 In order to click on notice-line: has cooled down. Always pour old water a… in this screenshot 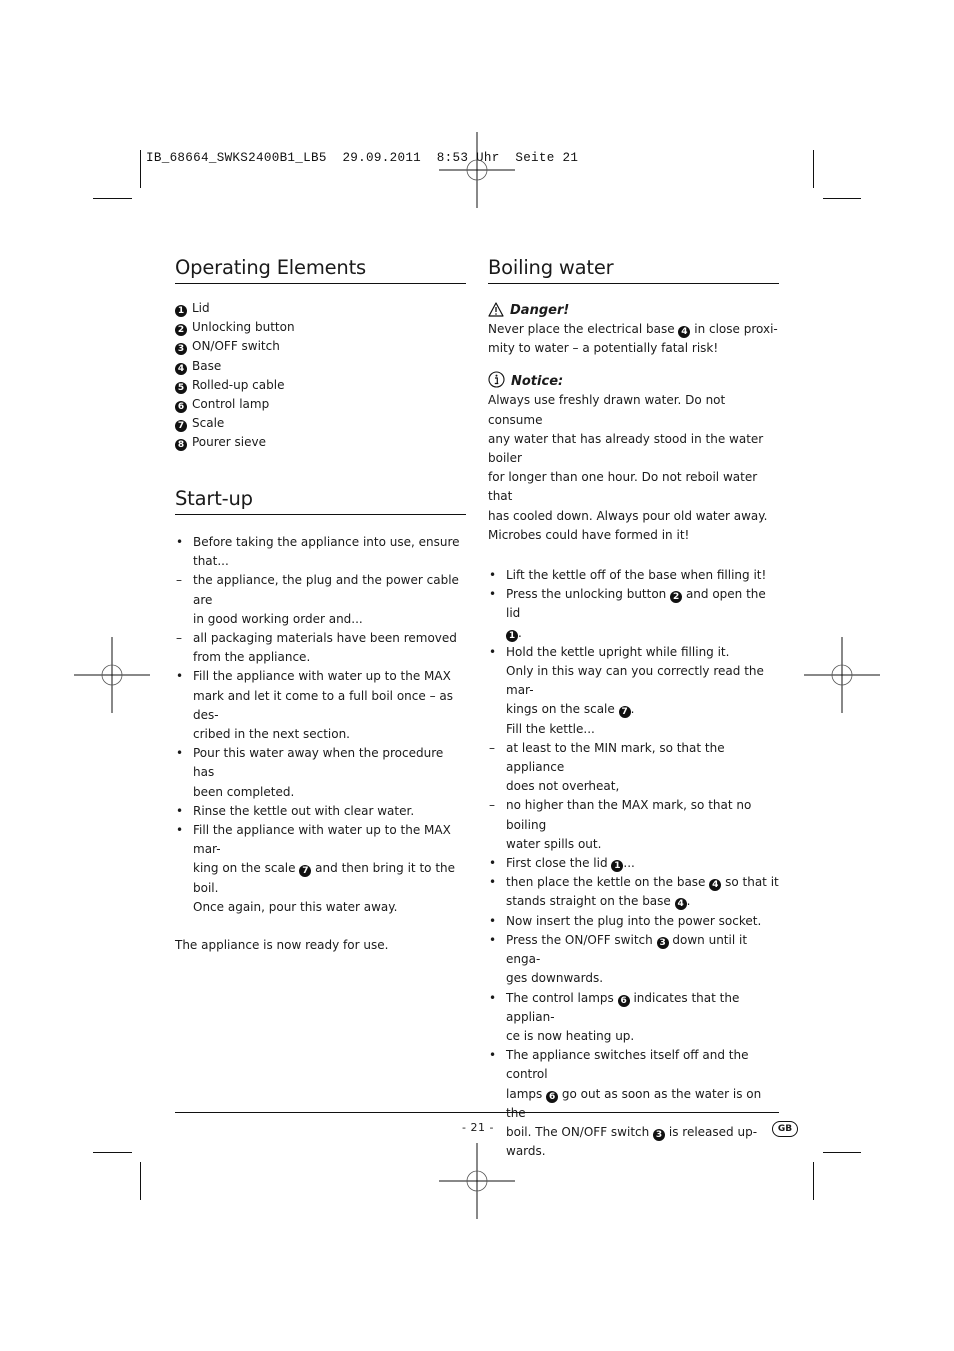, I will do `click(628, 515)`.